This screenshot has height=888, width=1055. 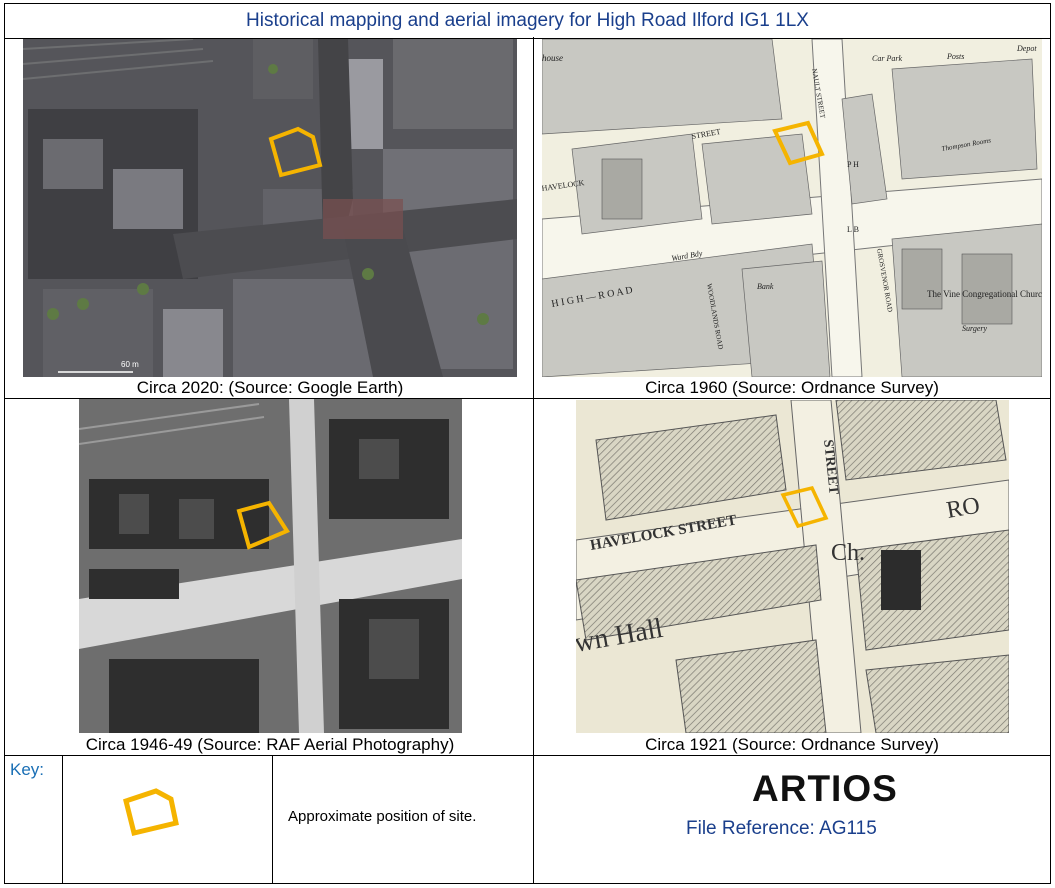 I want to click on key-description: Approximate position of site., so click(x=382, y=816).